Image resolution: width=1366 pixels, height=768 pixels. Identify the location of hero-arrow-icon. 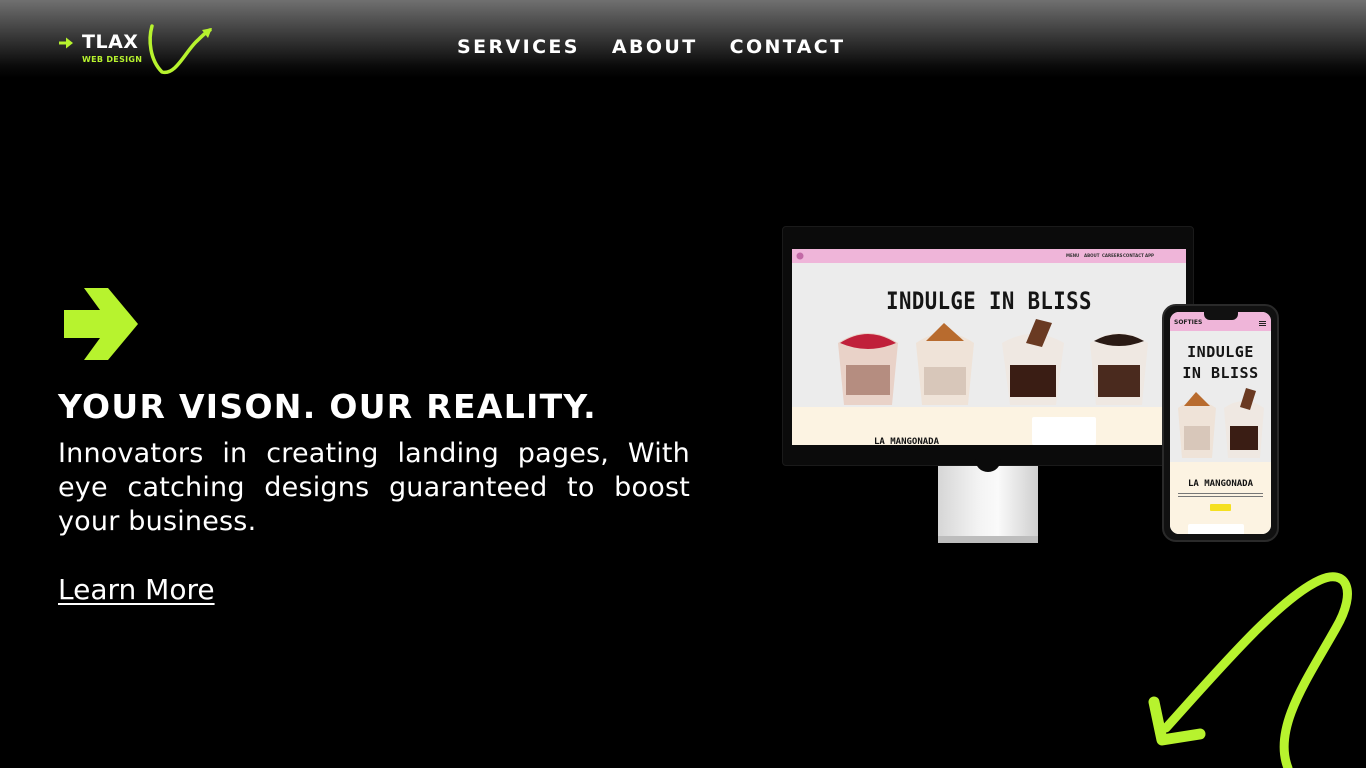
(101, 324).